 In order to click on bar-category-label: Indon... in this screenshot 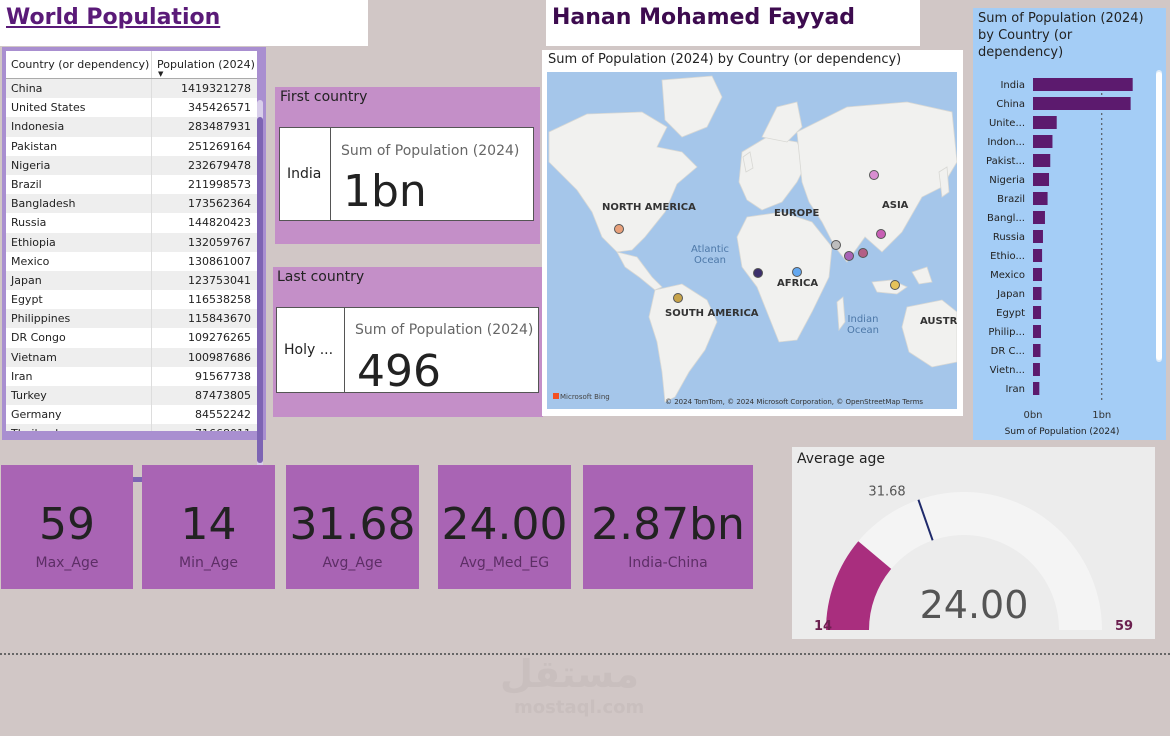, I will do `click(1006, 142)`.